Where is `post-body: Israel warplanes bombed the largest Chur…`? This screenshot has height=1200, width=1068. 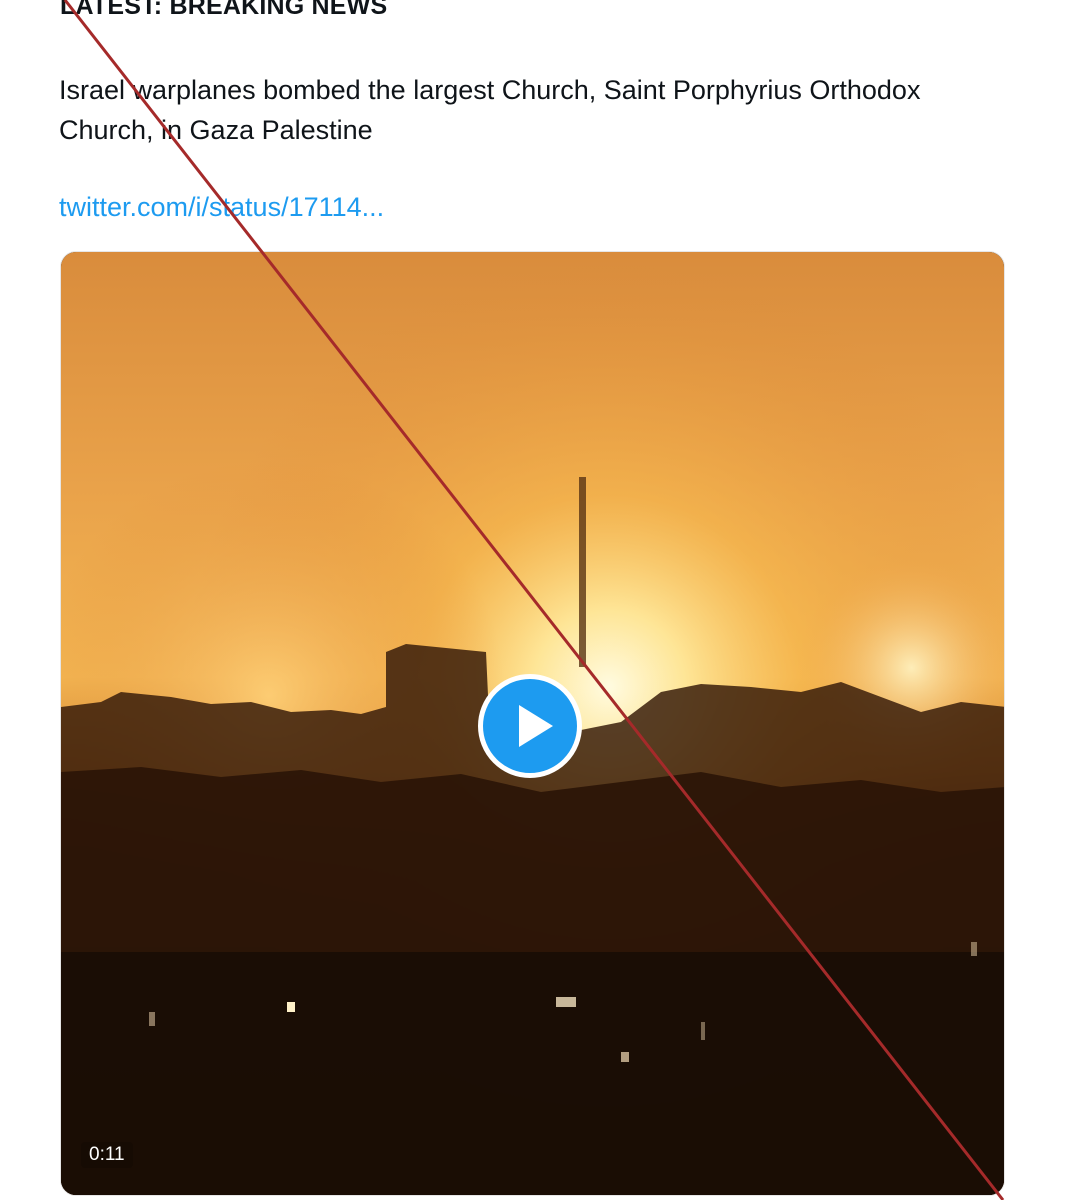 post-body: Israel warplanes bombed the largest Chur… is located at coordinates (539, 110).